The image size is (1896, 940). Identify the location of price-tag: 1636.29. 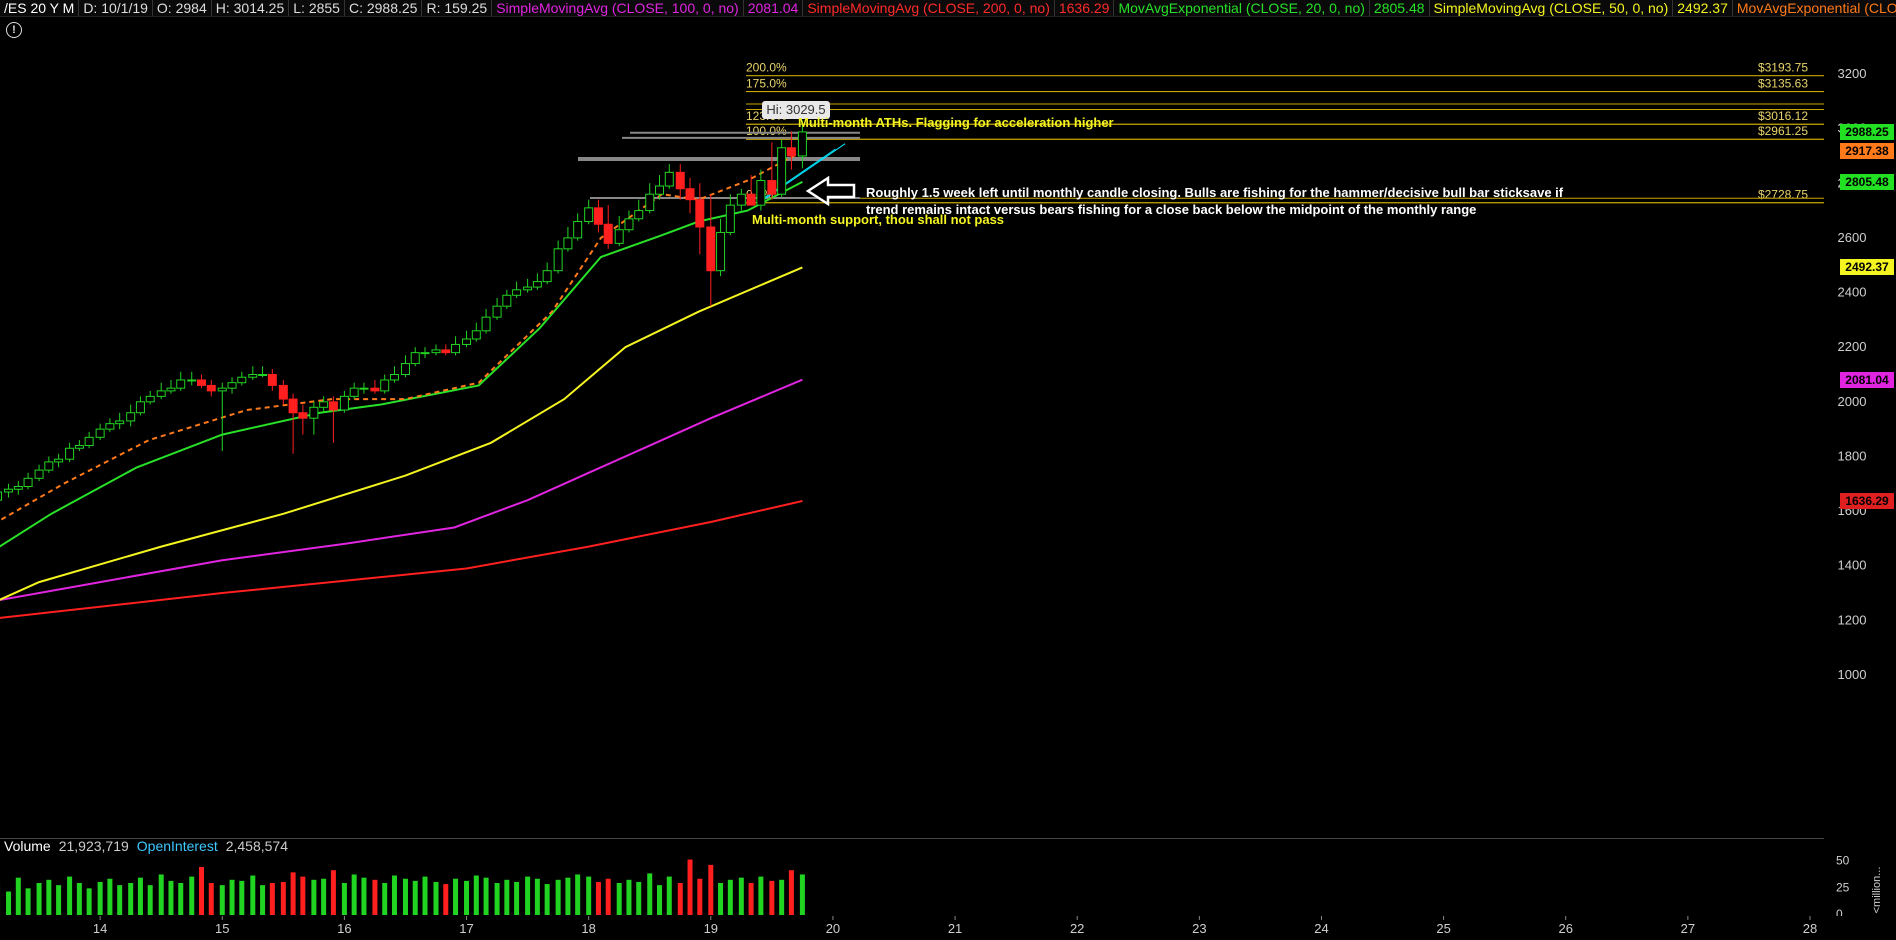
(1867, 501).